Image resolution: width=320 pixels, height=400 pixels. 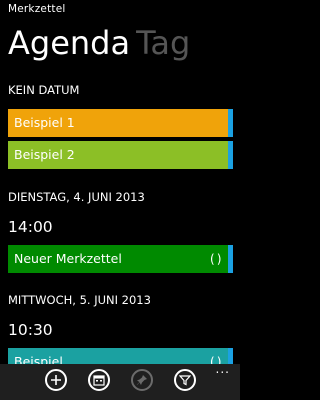 I want to click on section-header-tuesday: DIENSTAG, 4. JUNI 2013, so click(x=76, y=197).